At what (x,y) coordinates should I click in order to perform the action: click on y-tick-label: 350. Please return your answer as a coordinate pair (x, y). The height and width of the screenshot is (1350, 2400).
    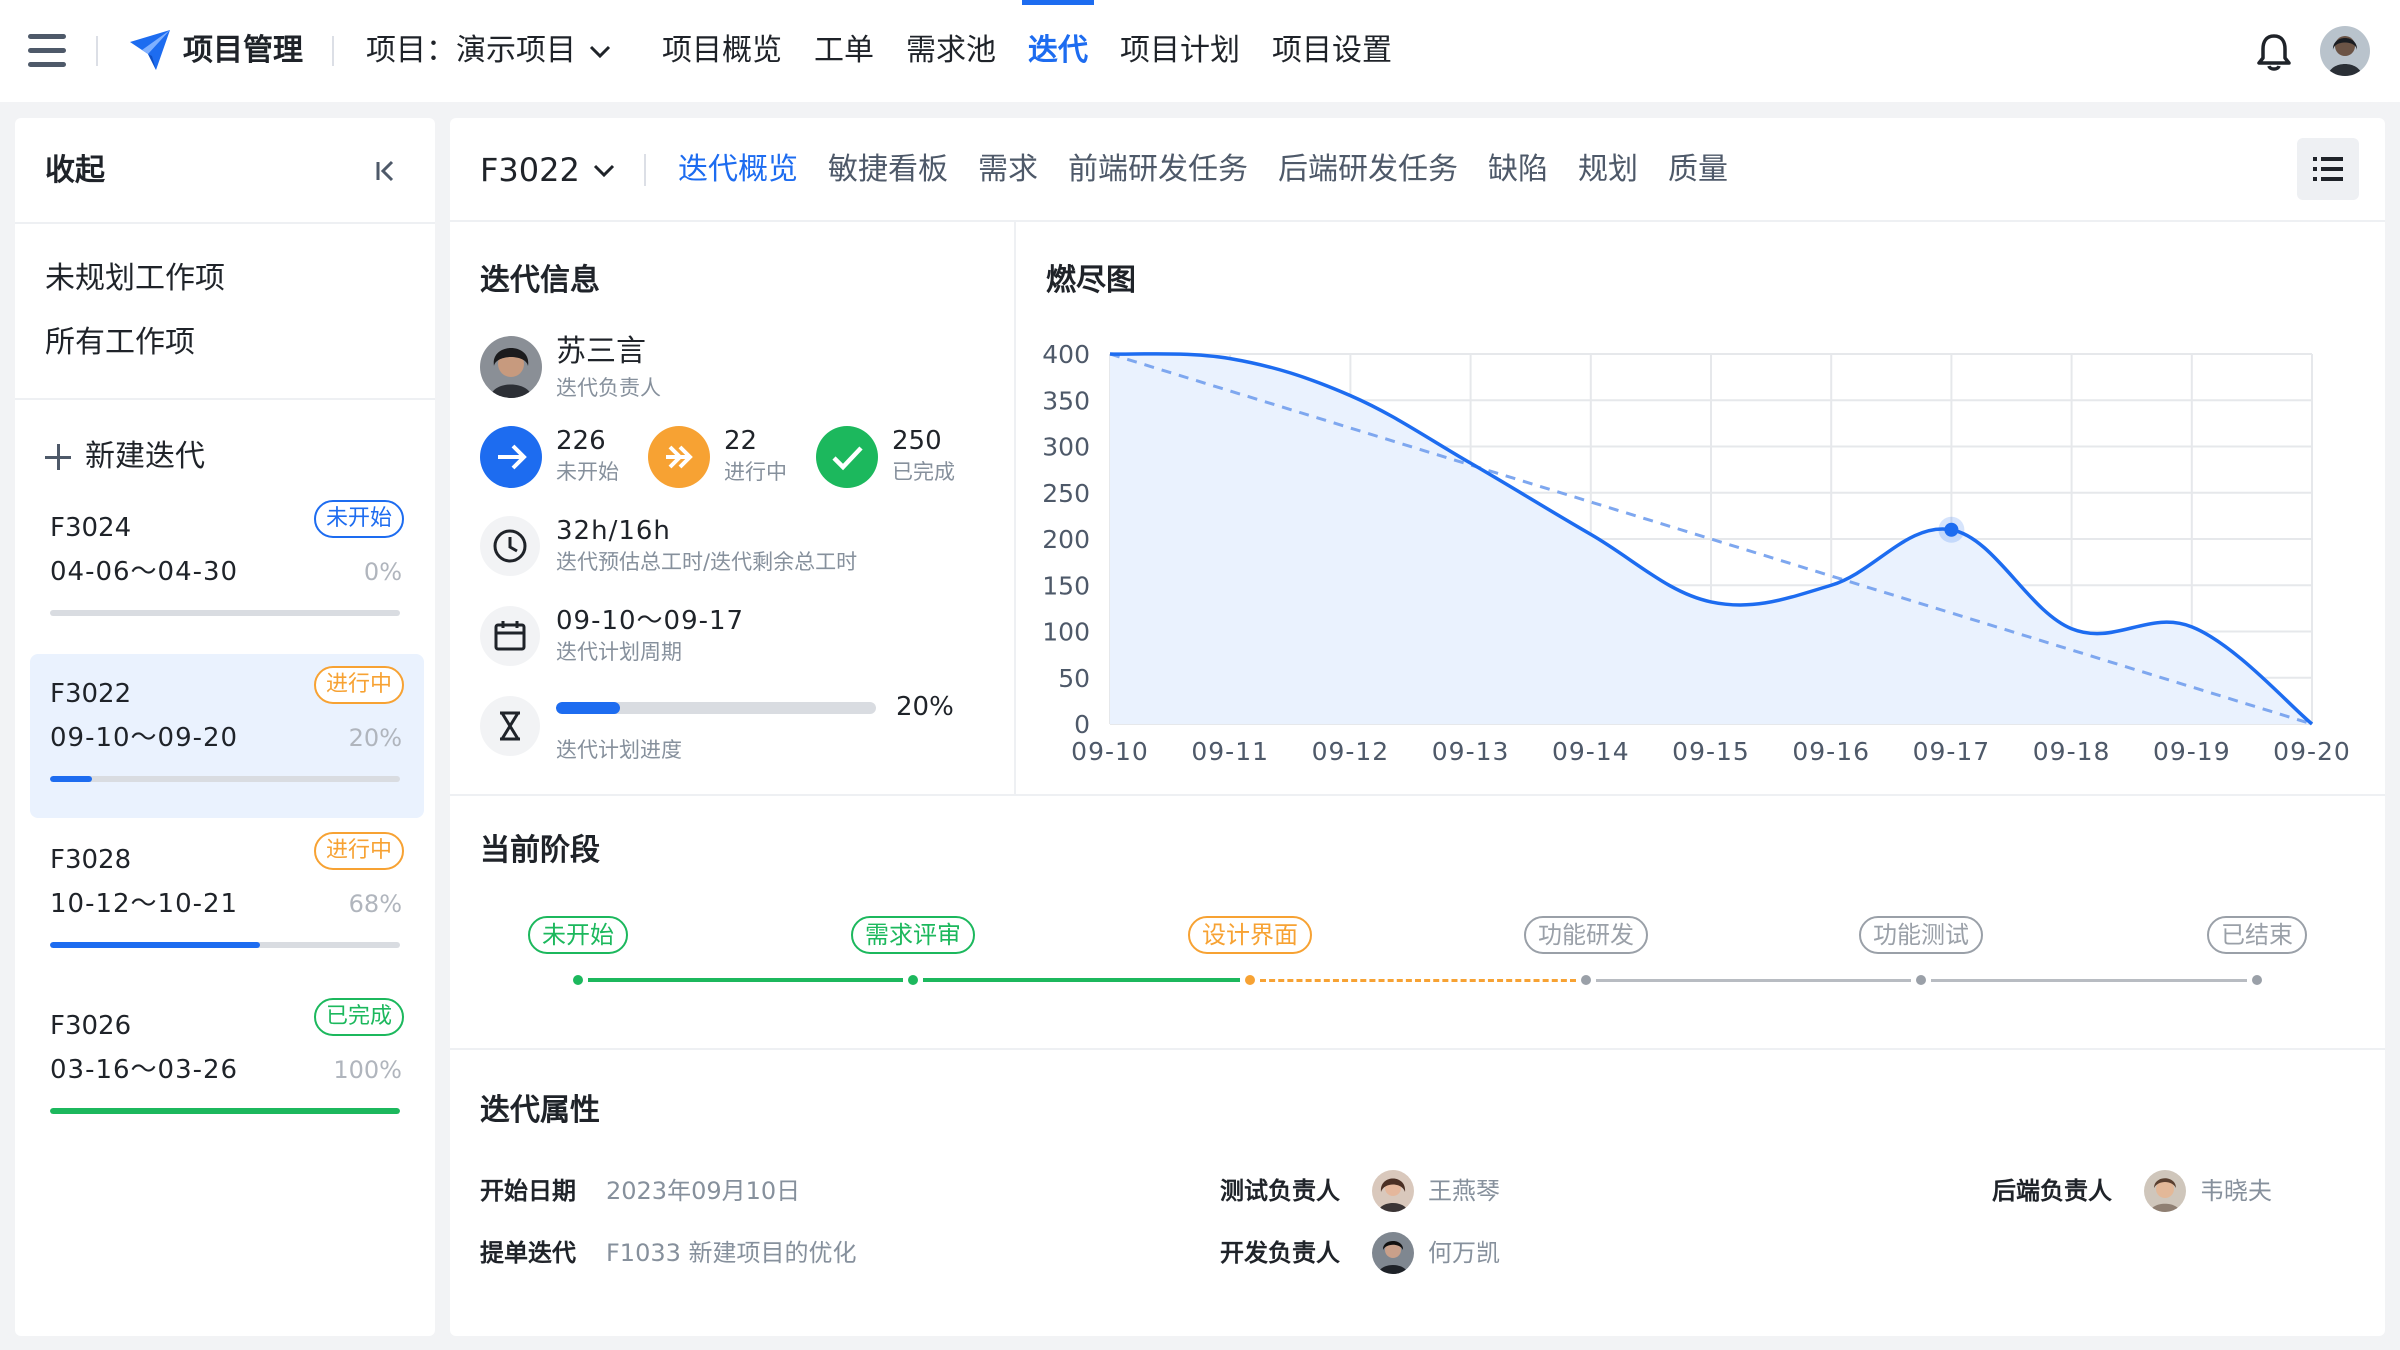
    Looking at the image, I should click on (1066, 400).